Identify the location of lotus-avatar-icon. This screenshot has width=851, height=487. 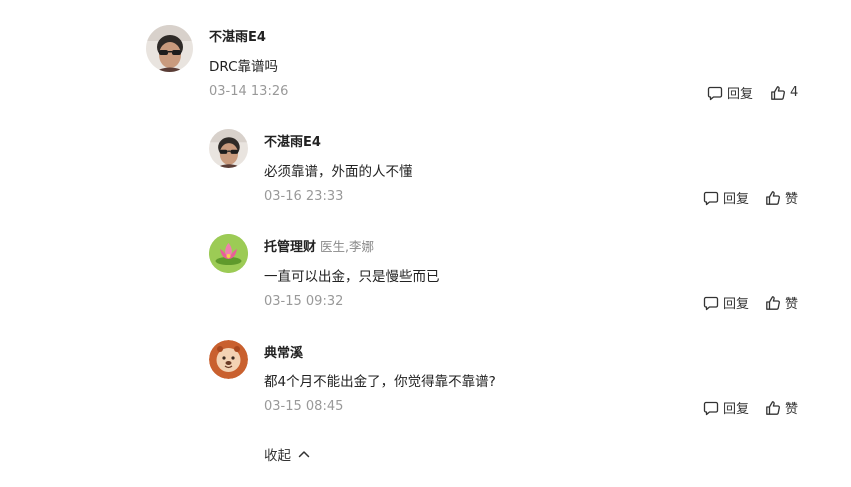
(228, 253).